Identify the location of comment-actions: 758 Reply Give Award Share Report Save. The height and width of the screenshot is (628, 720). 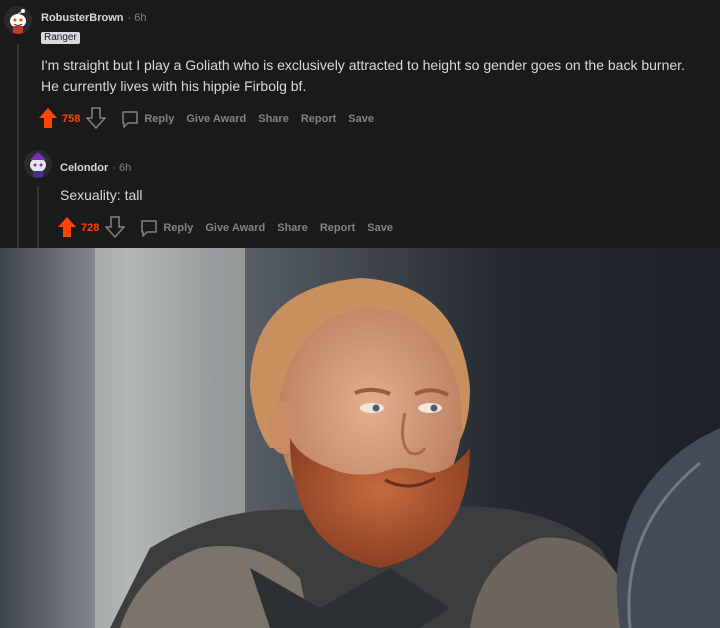
(212, 119).